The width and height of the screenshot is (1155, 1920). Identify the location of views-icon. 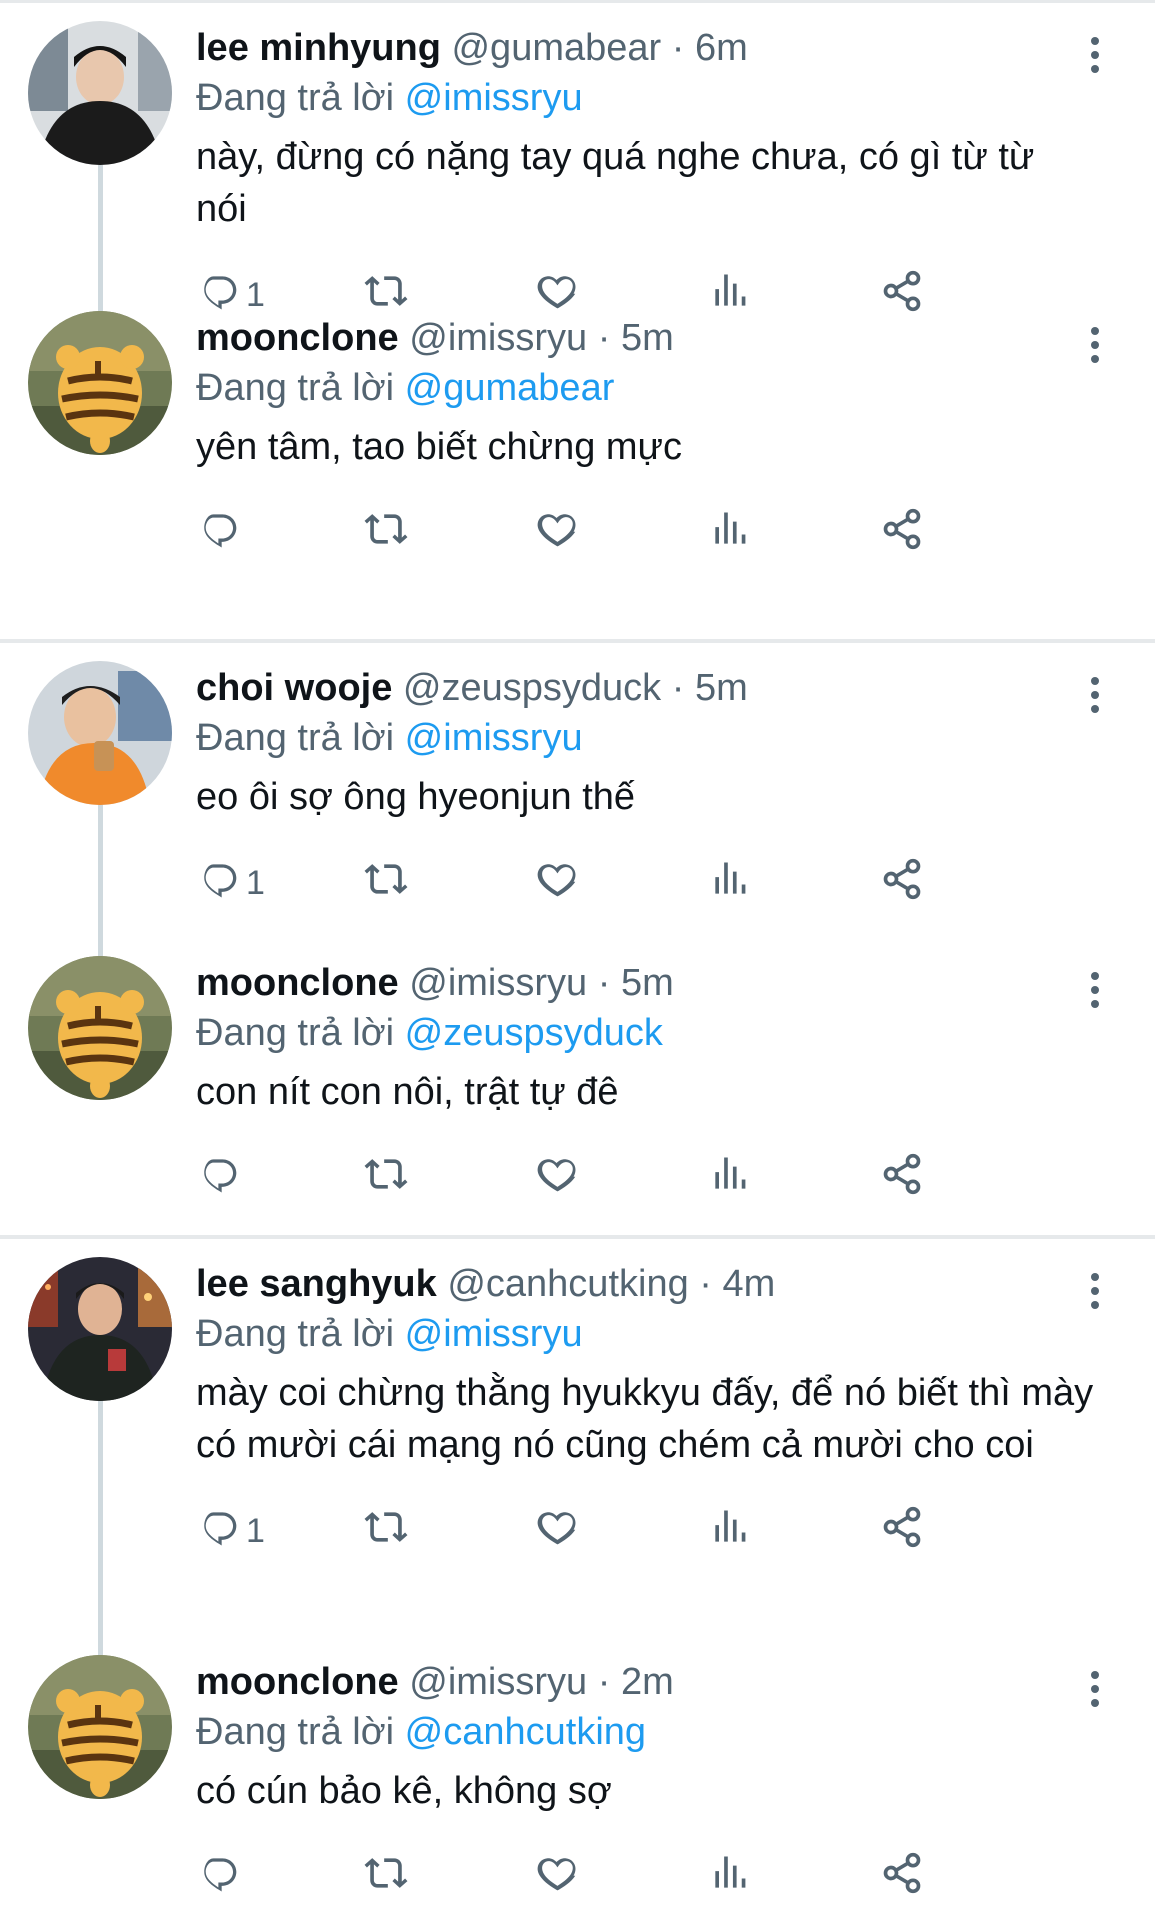
(730, 883).